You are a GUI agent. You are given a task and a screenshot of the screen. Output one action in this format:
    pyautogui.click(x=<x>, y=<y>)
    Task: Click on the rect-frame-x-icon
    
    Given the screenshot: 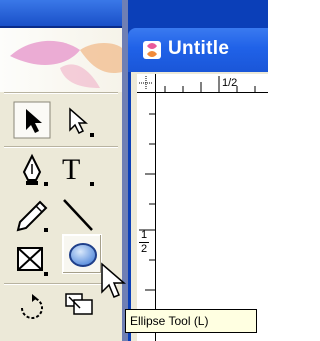 What is the action you would take?
    pyautogui.click(x=32, y=261)
    